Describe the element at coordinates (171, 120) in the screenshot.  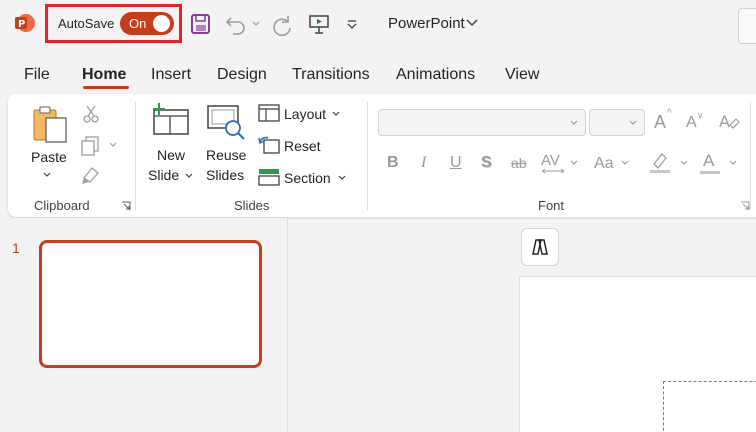
I see `new-slide-icon` at that location.